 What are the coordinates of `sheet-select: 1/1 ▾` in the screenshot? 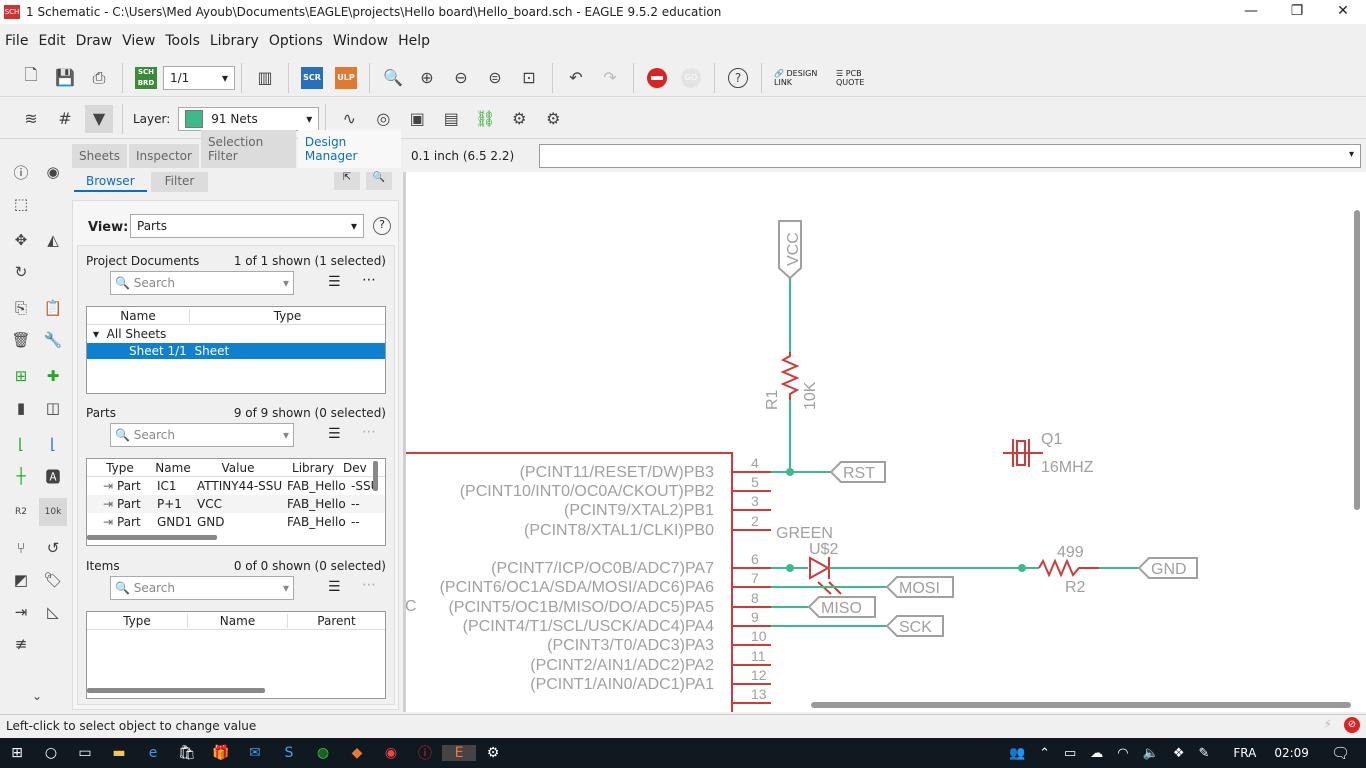 It's located at (199, 77).